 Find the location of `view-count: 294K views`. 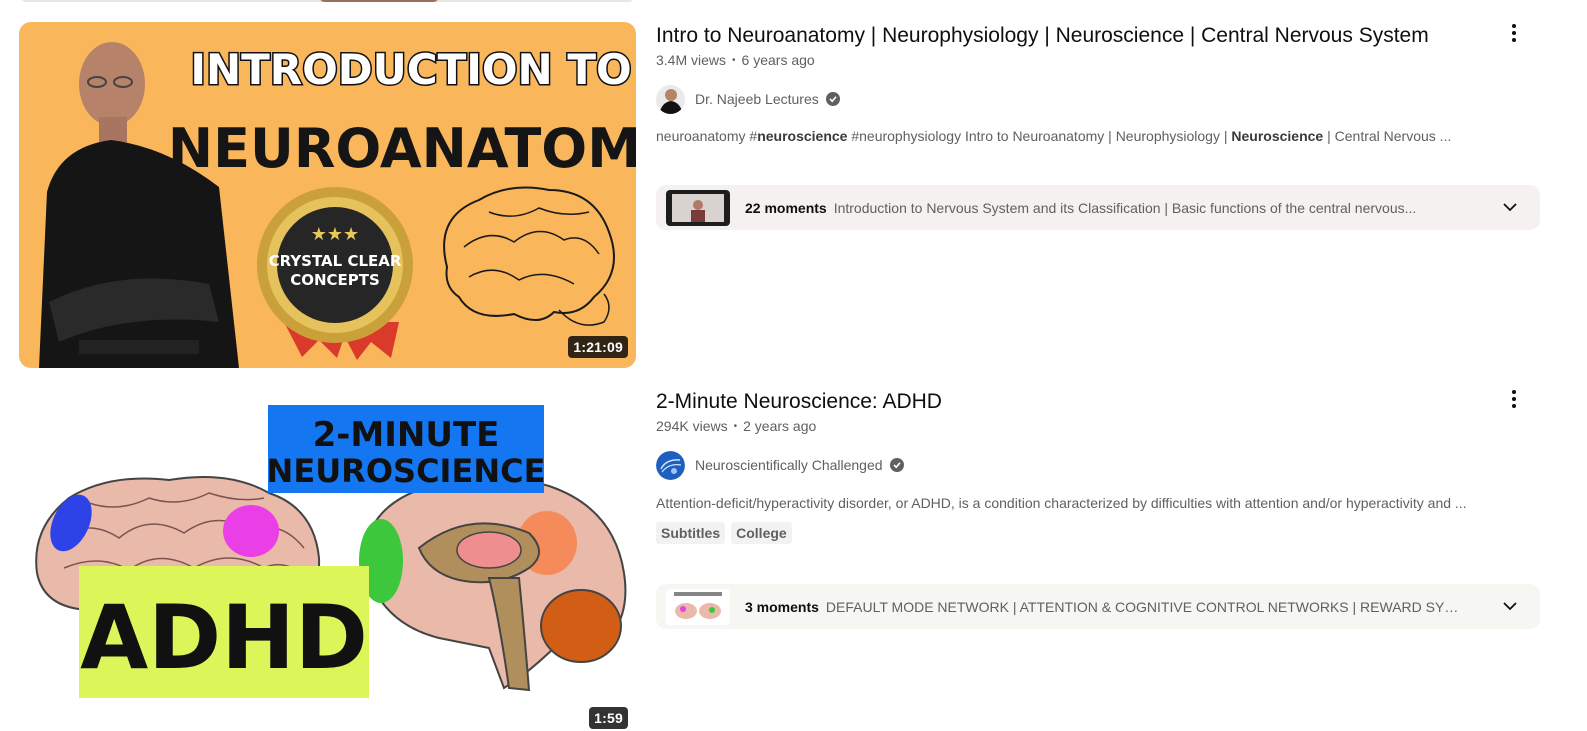

view-count: 294K views is located at coordinates (692, 426).